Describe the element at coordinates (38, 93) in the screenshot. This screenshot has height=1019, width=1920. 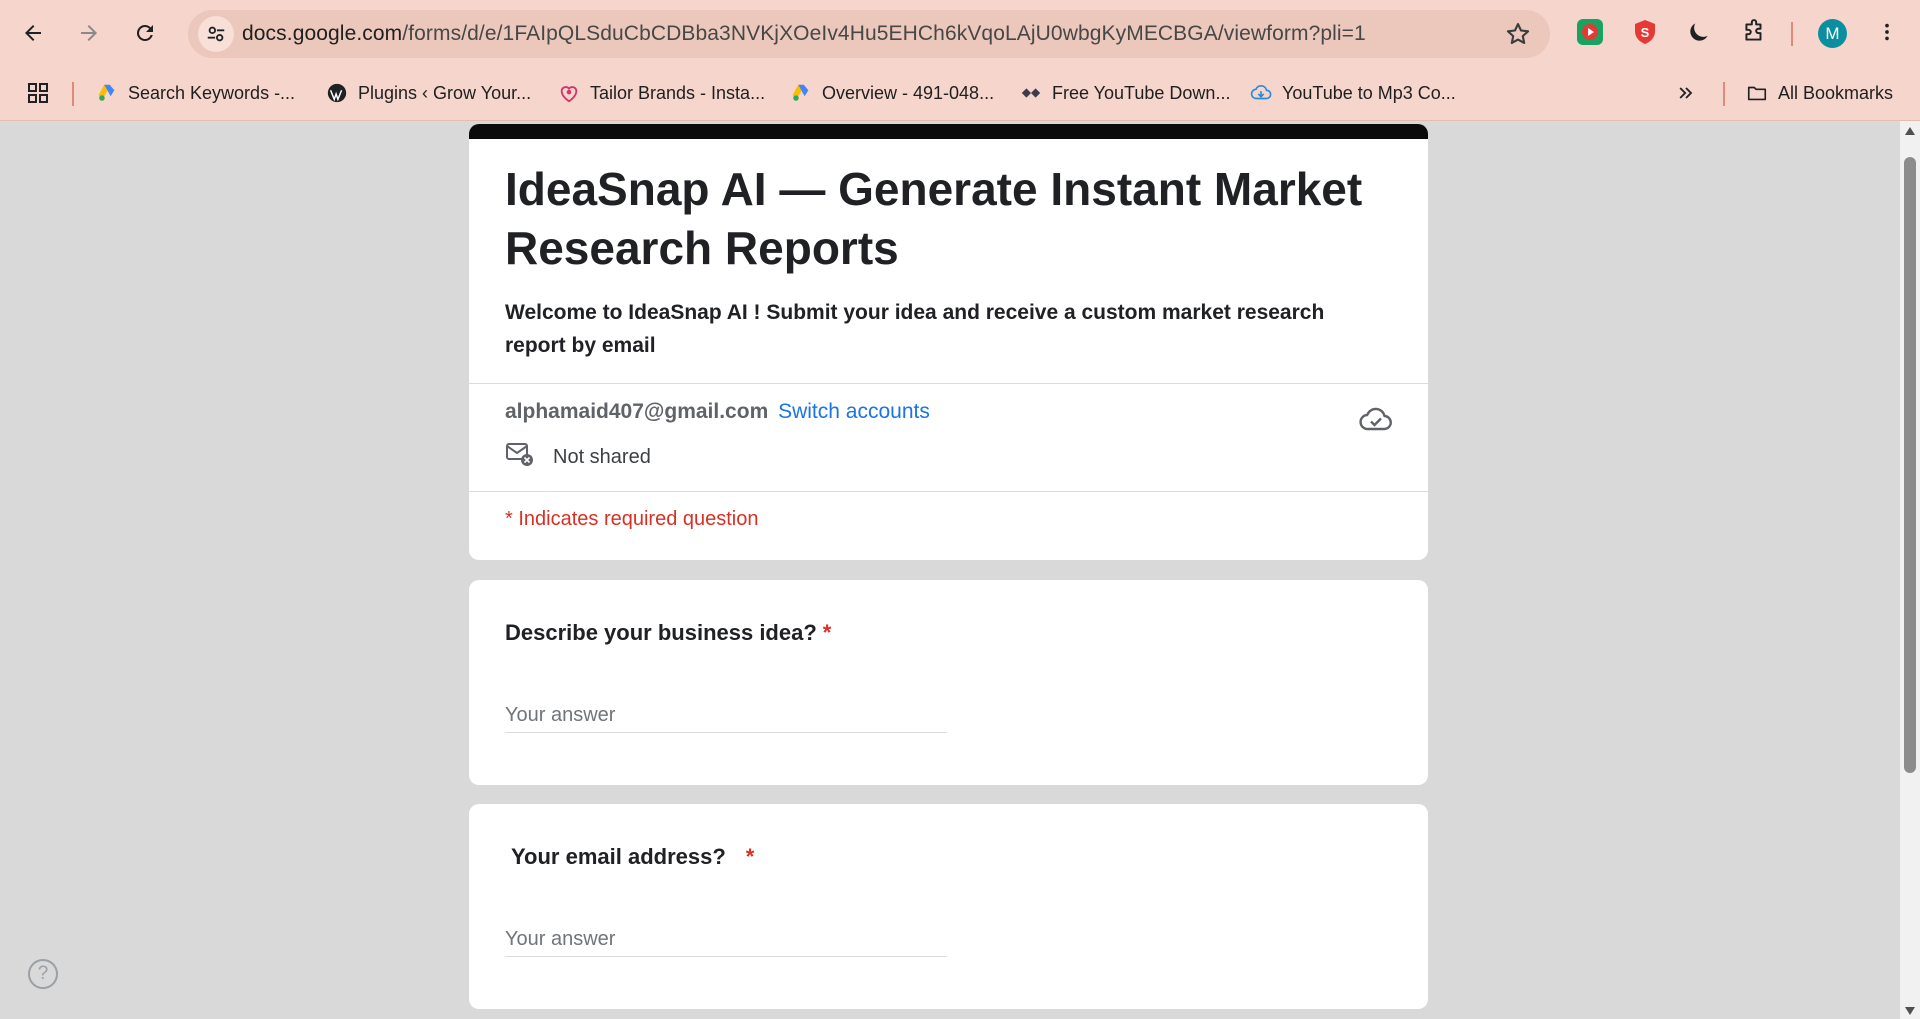
I see `apps-grid-icon` at that location.